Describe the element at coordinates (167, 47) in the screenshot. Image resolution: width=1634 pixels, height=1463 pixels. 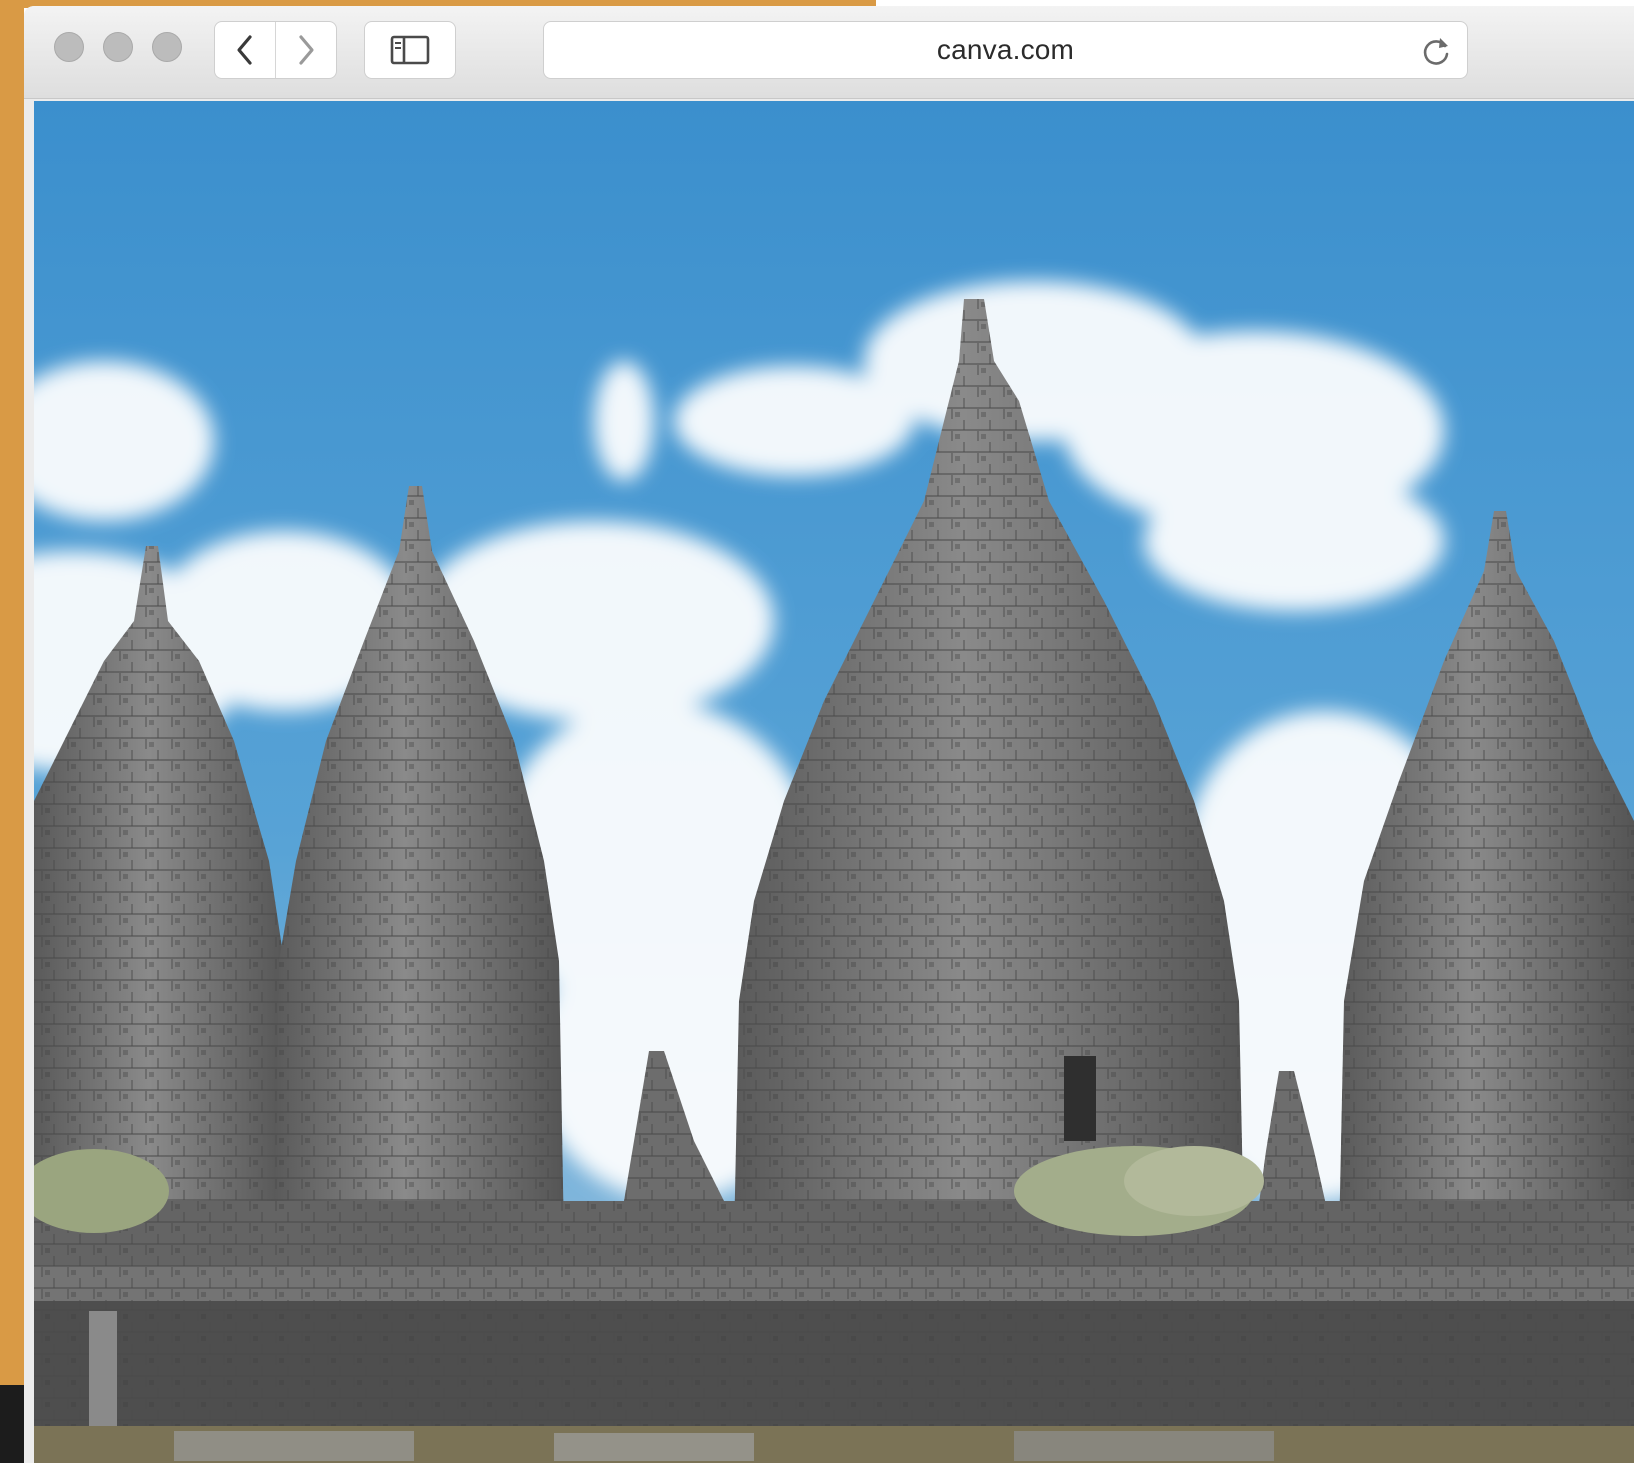
I see `maximize-window-button` at that location.